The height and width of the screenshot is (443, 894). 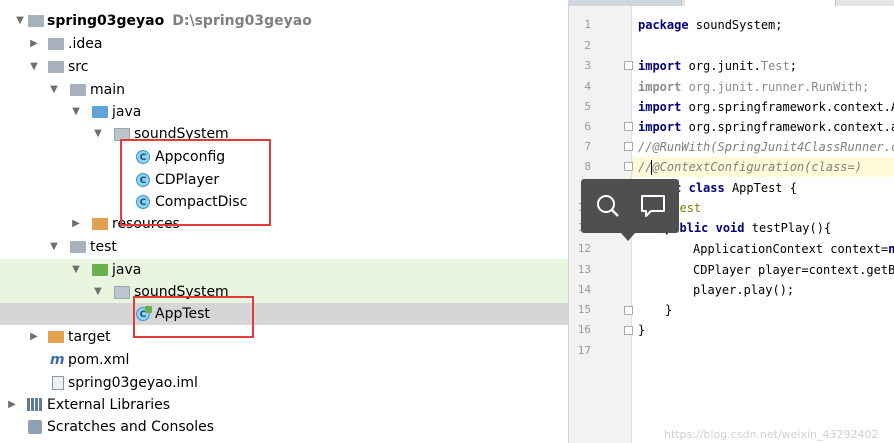 What do you see at coordinates (584, 289) in the screenshot?
I see `line-number: 14` at bounding box center [584, 289].